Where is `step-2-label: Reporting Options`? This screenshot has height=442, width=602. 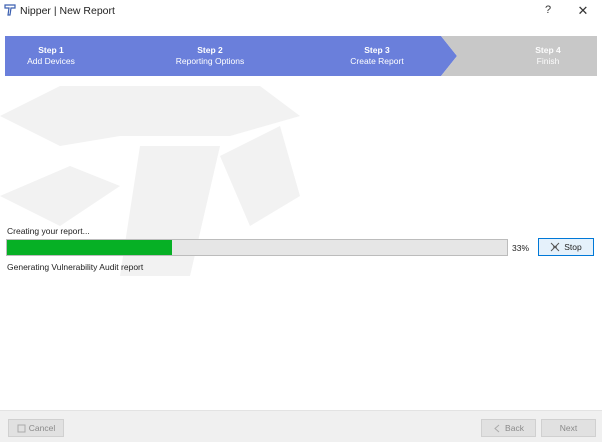 step-2-label: Reporting Options is located at coordinates (210, 61).